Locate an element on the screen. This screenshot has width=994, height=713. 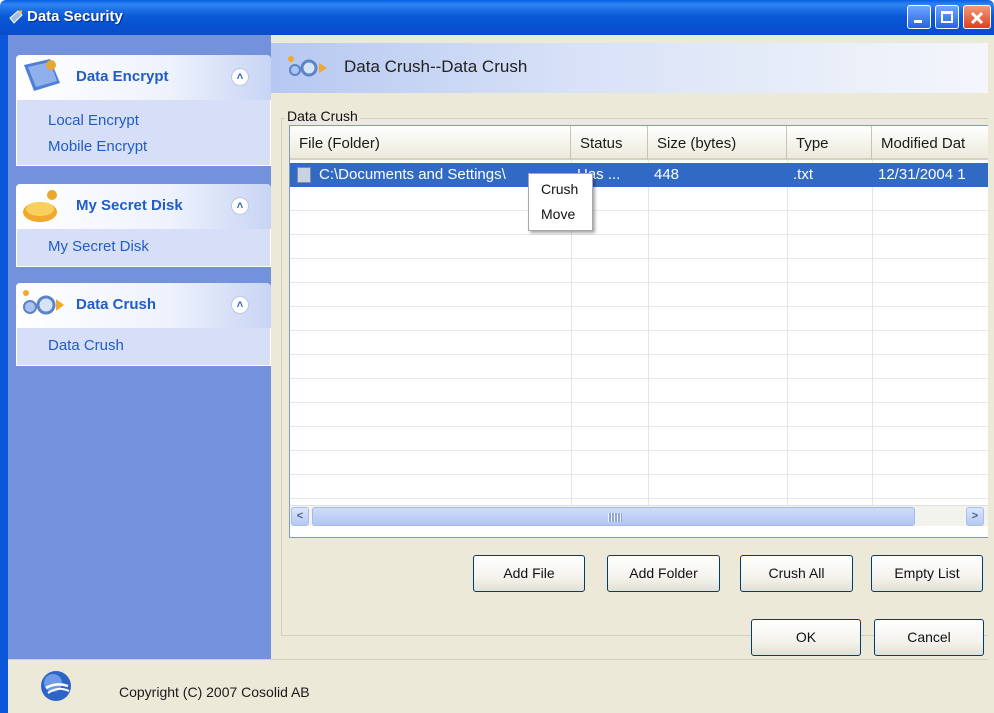
grip-icon is located at coordinates (615, 517).